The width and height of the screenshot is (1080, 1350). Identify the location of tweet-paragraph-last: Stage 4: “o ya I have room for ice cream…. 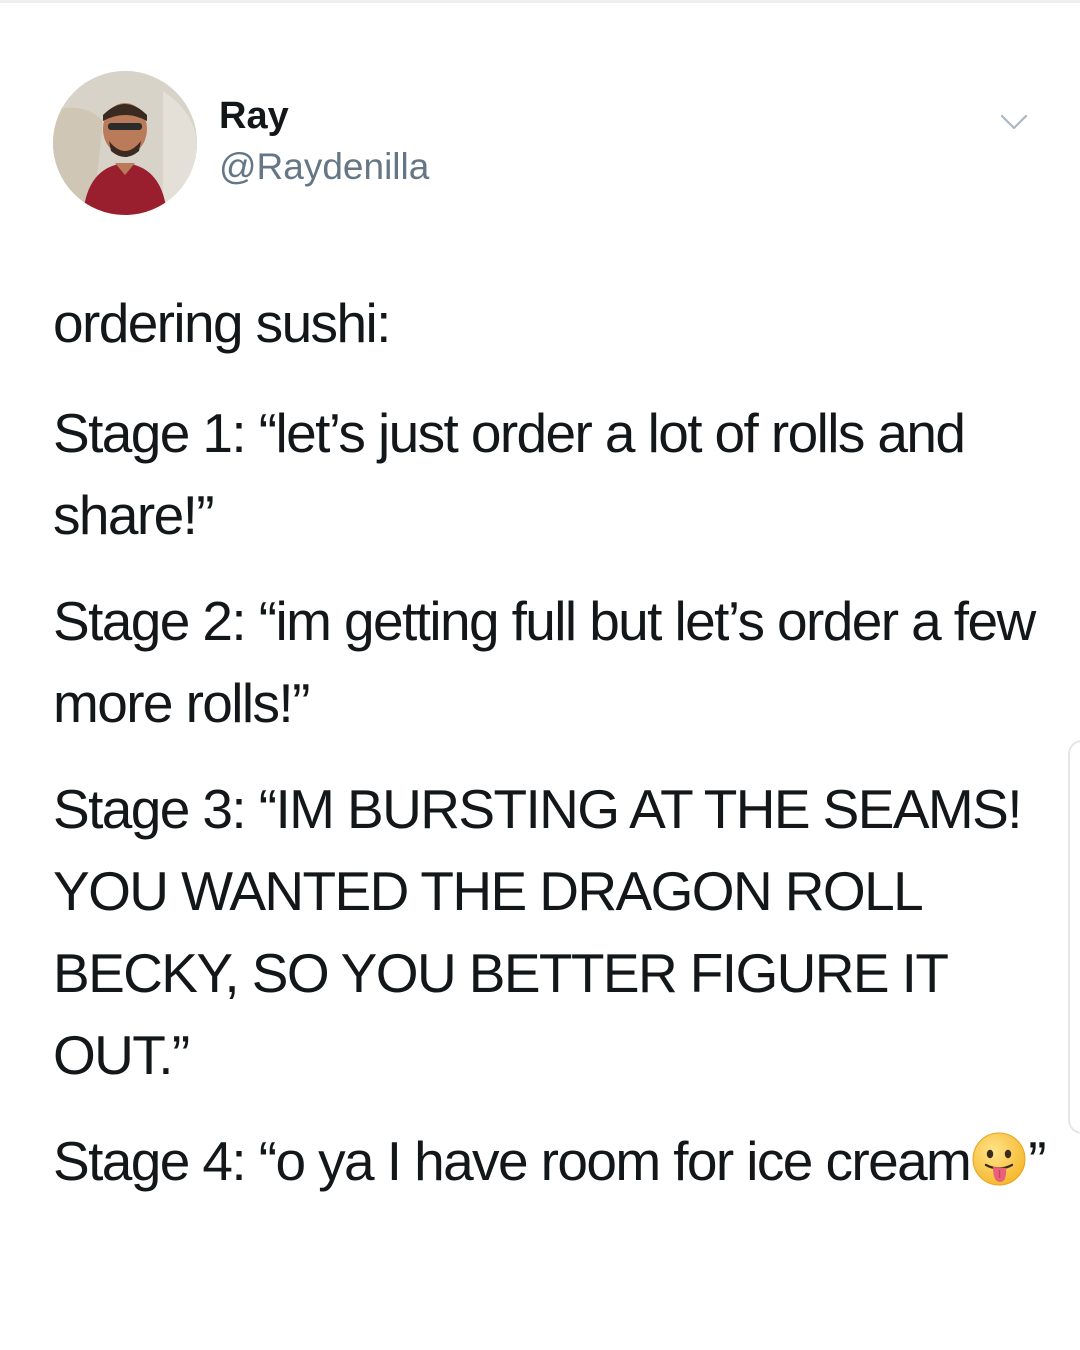
(553, 1161).